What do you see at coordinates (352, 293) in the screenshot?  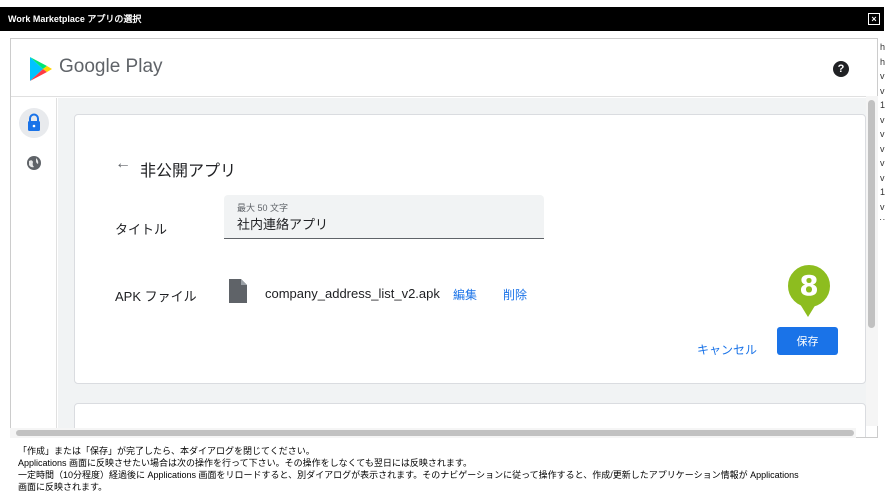 I see `apk-filename: company_address_list_v2.apk` at bounding box center [352, 293].